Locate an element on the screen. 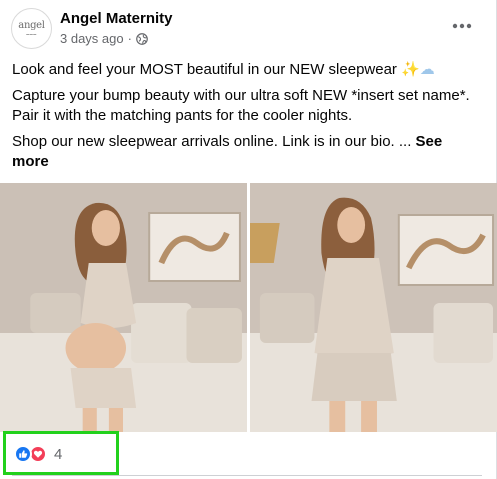  avatar-logo-sub: ▬▬▬ is located at coordinates (31, 34).